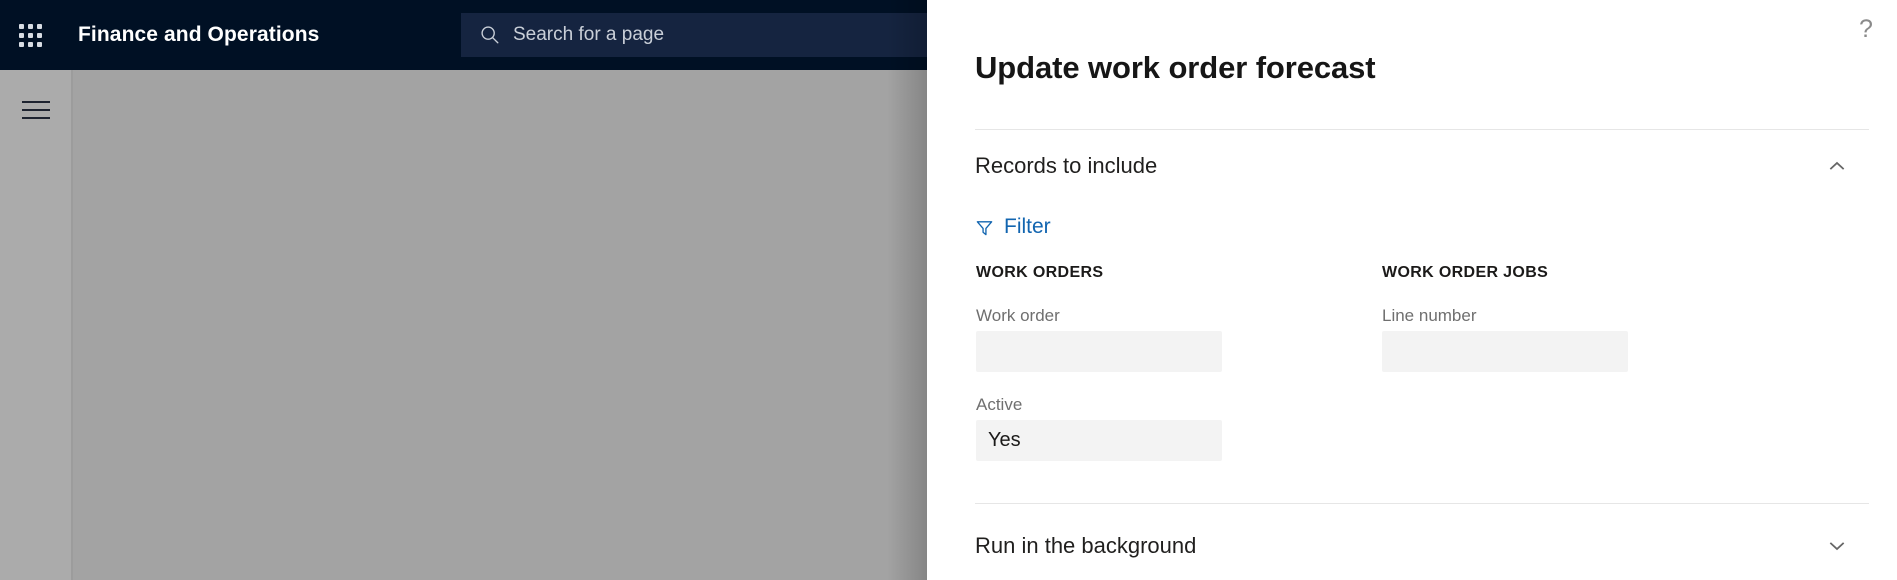  I want to click on column-work-order-jobs: WORK ORDER JOBS Line number, so click(1582, 329).